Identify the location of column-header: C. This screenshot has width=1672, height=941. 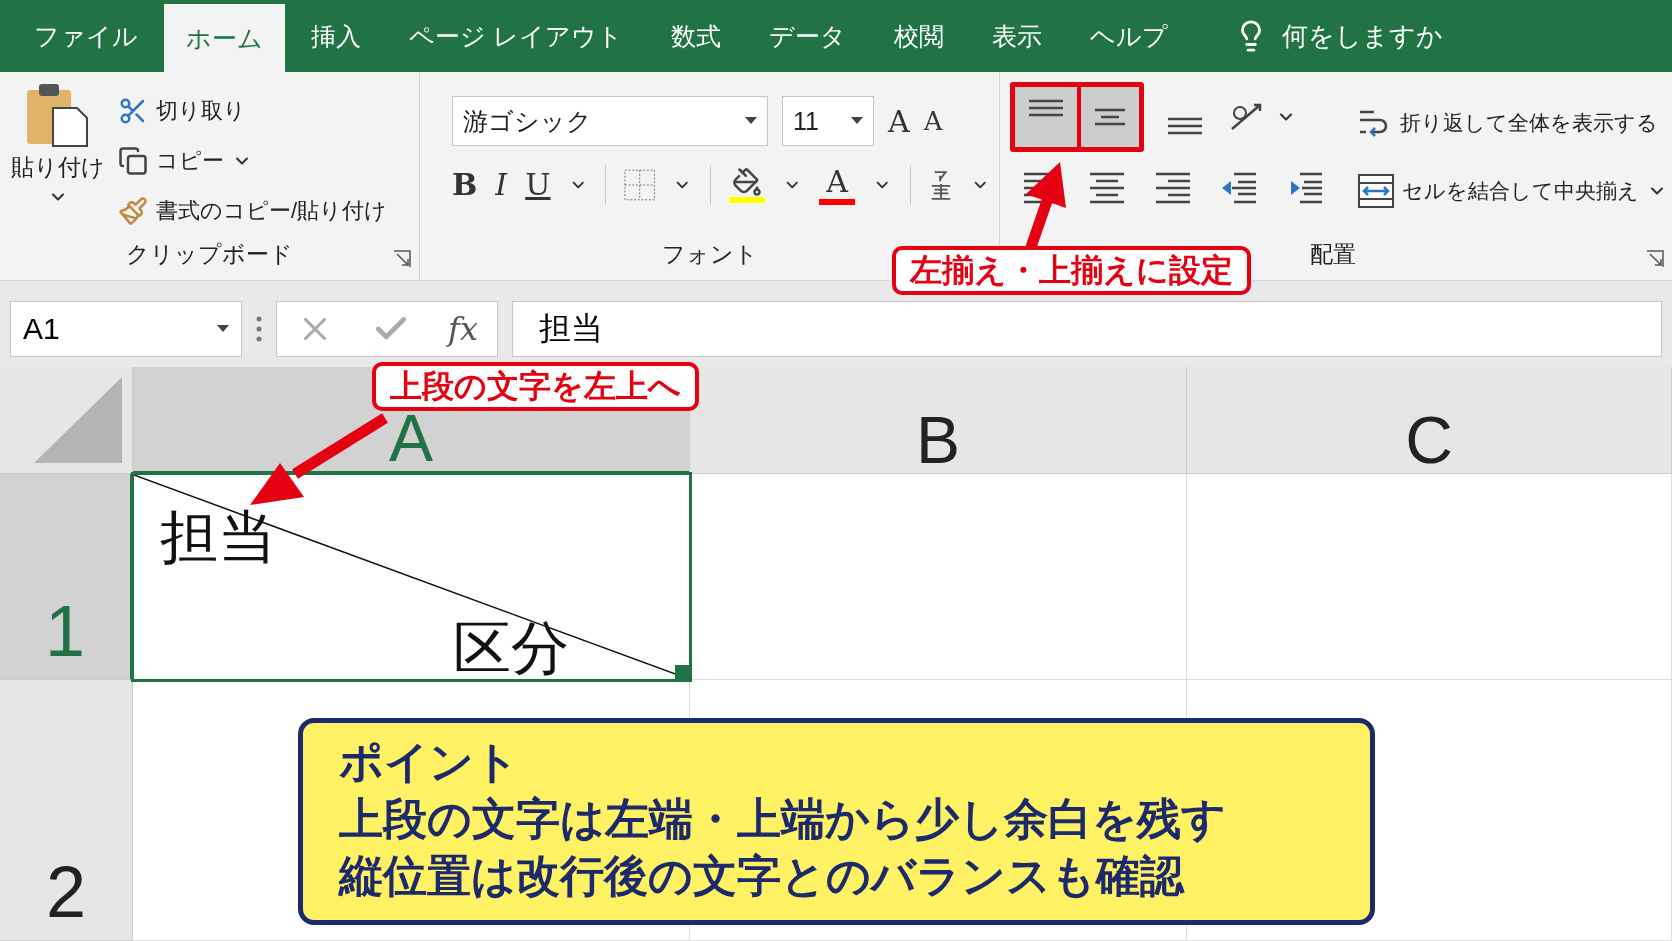
(1429, 420).